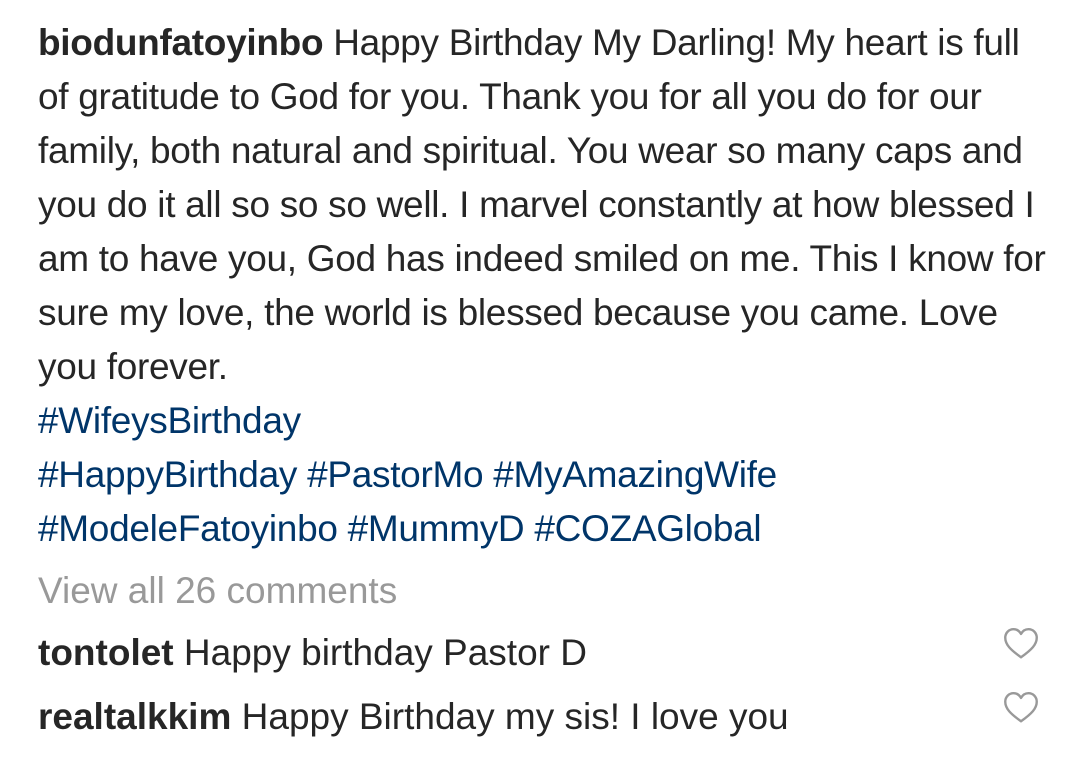 The height and width of the screenshot is (761, 1080). Describe the element at coordinates (169, 420) in the screenshot. I see `hashtag-link: #WifeysBirthday` at that location.